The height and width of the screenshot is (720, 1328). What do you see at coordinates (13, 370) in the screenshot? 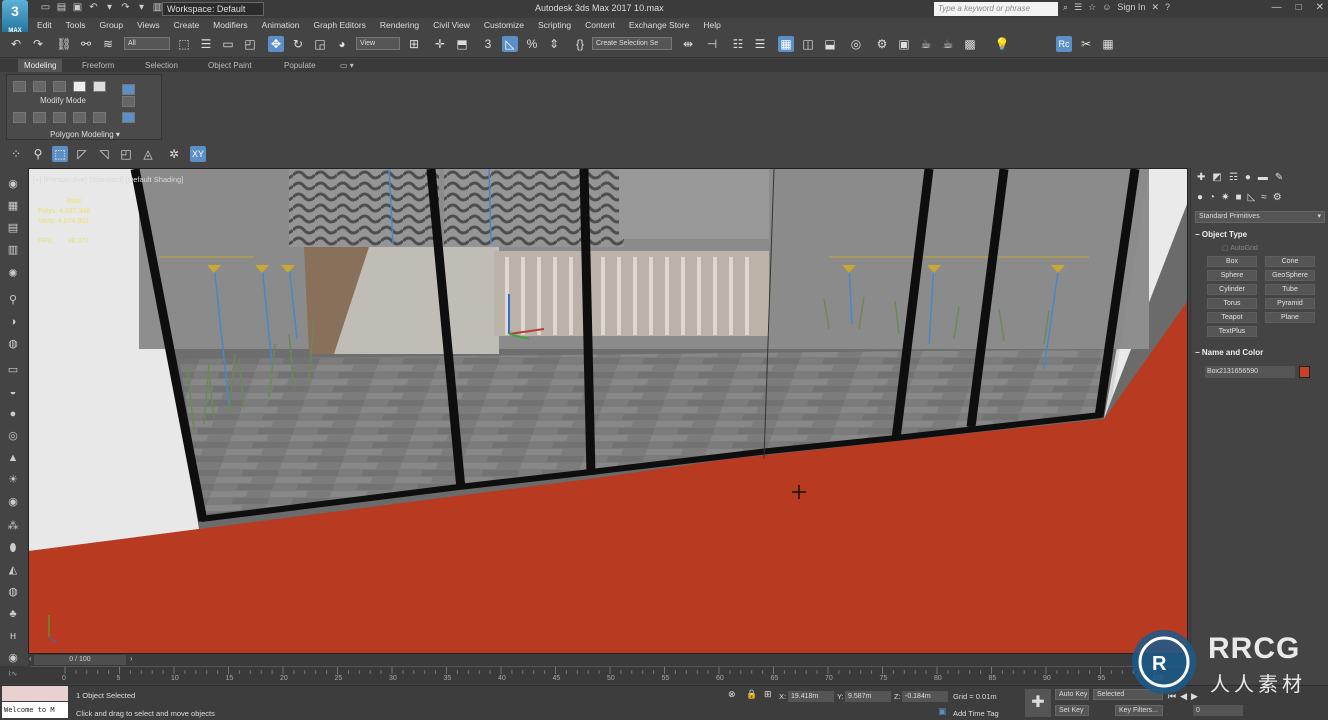
I see `box-icon: ▭` at bounding box center [13, 370].